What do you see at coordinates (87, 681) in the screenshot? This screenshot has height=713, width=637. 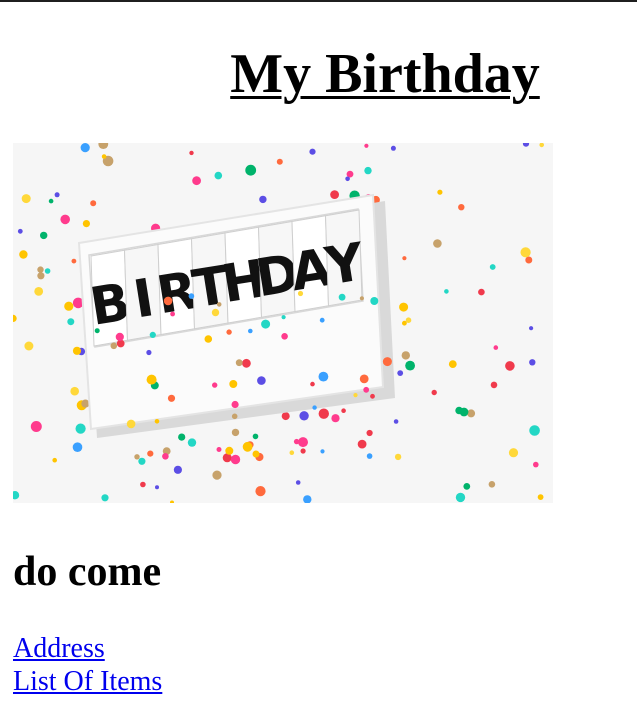 I see `list-of-items-link: List Of Items` at bounding box center [87, 681].